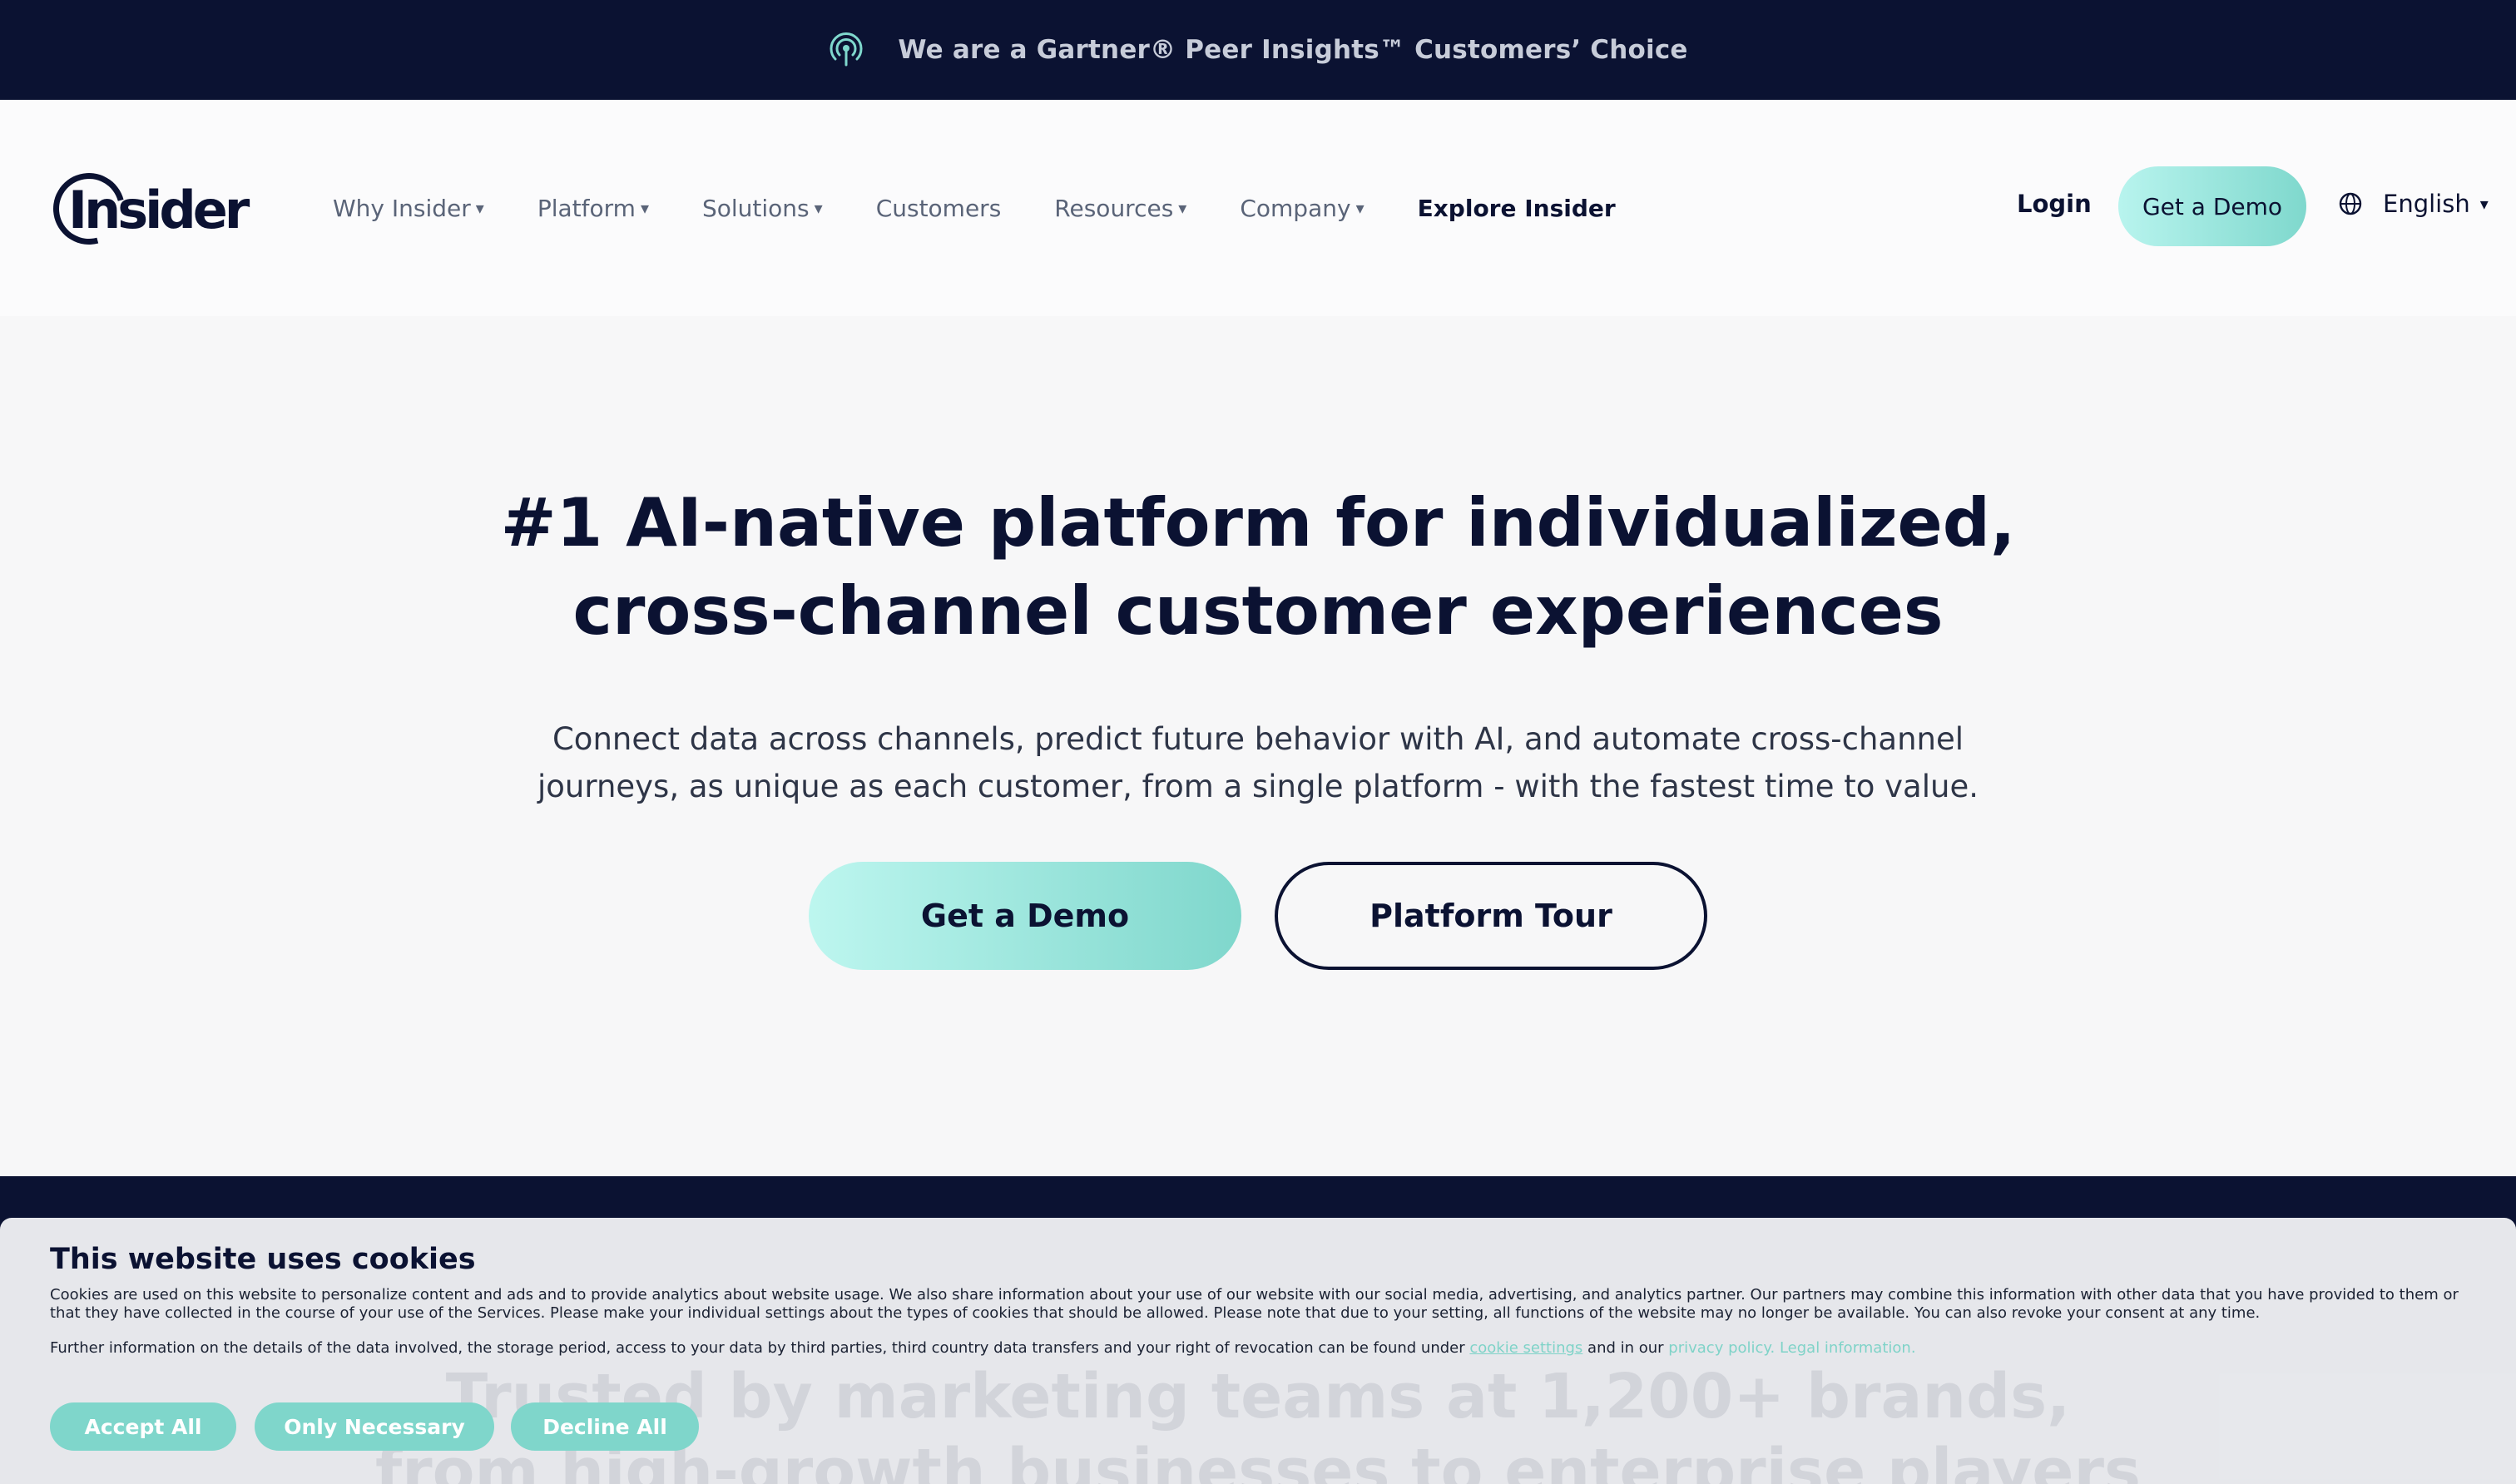 Image resolution: width=2516 pixels, height=1484 pixels. Describe the element at coordinates (1491, 916) in the screenshot. I see `platform-tour-button: Platform Tour` at that location.